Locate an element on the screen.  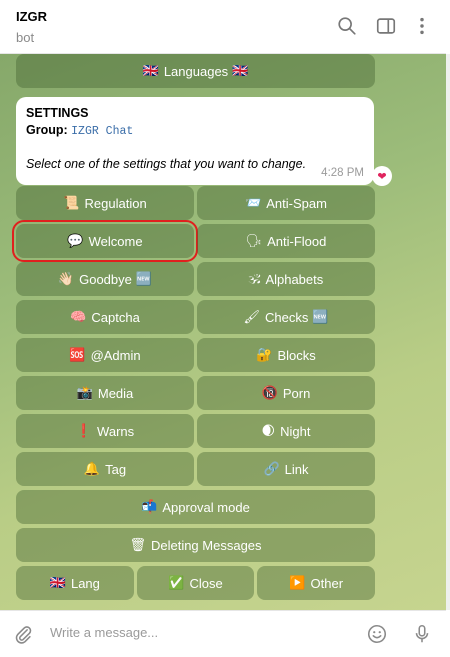
keyboard-row: 🧠 Captcha 🖌 Checks 🆕 is located at coordinates (195, 317).